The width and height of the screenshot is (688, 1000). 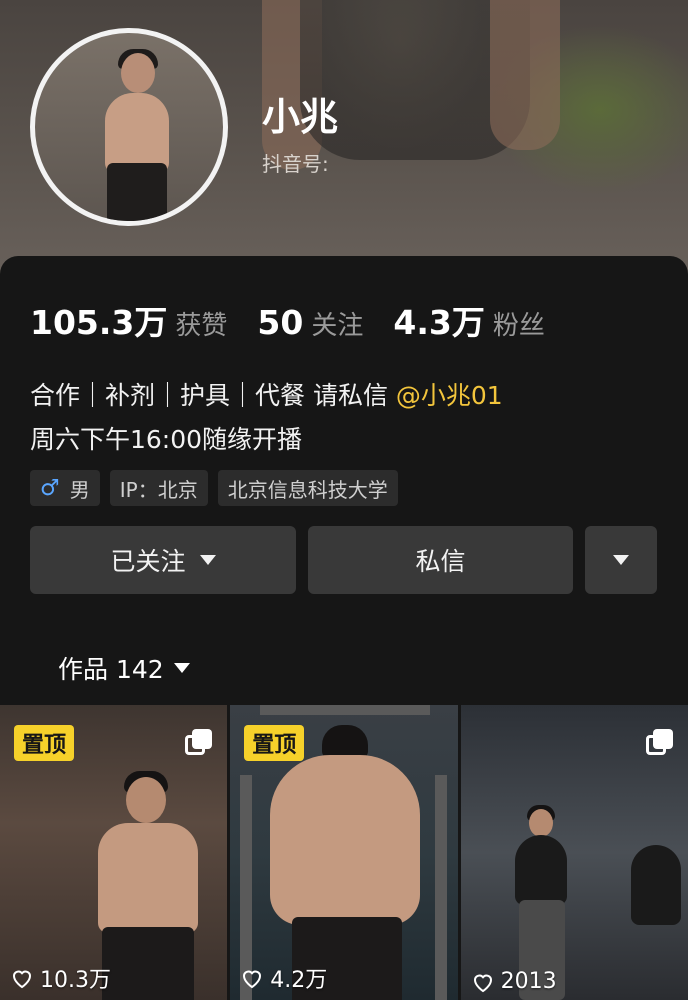 What do you see at coordinates (300, 117) in the screenshot?
I see `profile-name: 小兆` at bounding box center [300, 117].